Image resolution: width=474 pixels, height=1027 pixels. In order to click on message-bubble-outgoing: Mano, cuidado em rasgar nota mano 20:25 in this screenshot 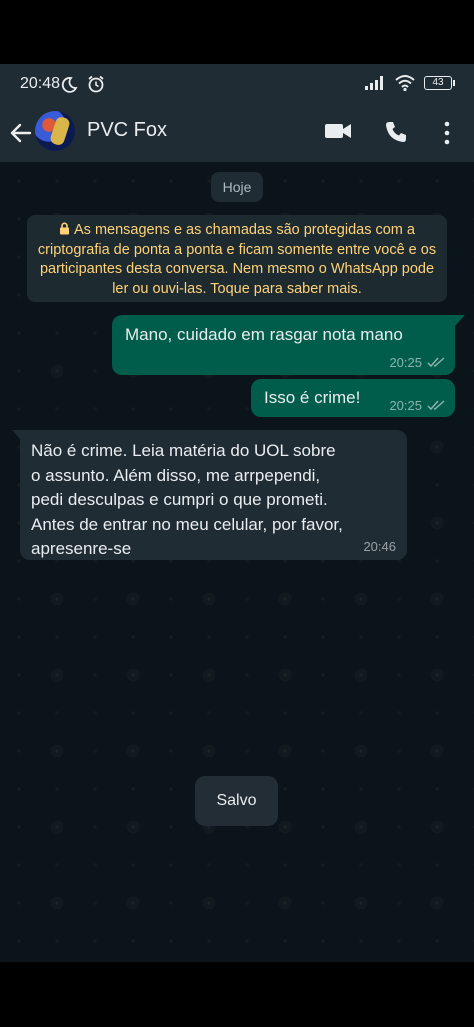, I will do `click(283, 345)`.